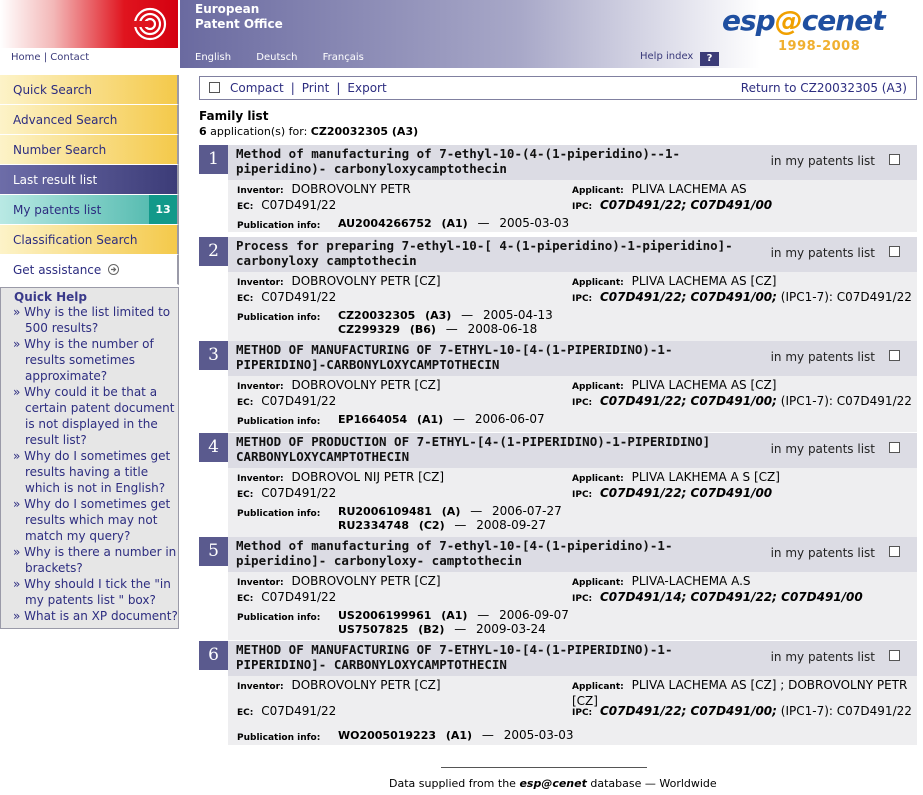 The width and height of the screenshot is (923, 795). I want to click on sidebar-item-my-patents-list: My patents list 13, so click(89, 210).